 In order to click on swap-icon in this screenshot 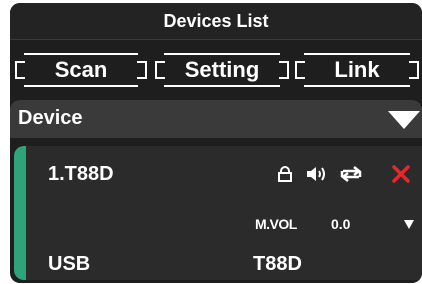, I will do `click(351, 174)`.